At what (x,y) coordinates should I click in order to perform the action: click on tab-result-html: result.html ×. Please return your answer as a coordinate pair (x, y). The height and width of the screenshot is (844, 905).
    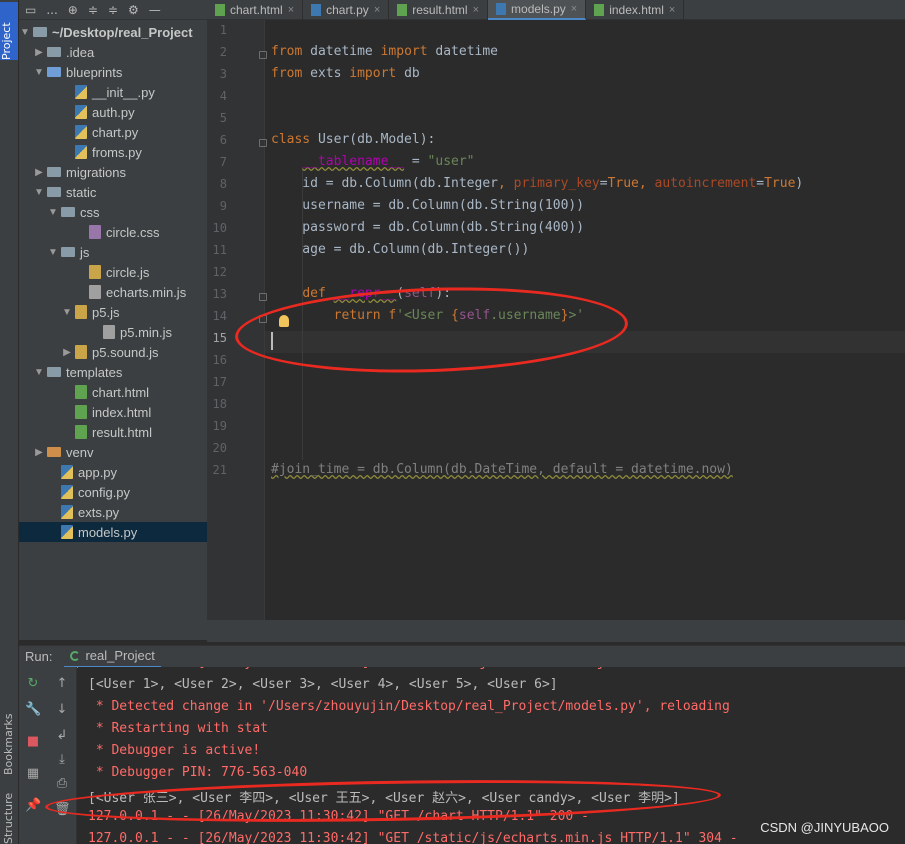
    Looking at the image, I should click on (439, 10).